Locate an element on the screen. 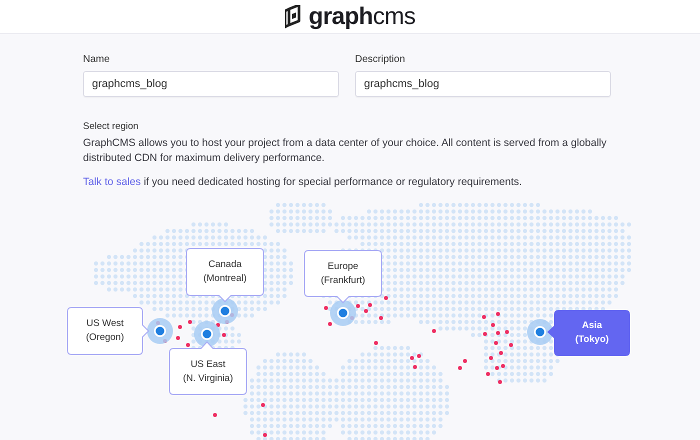 This screenshot has height=440, width=700. region-callout: Canada (Montreal) is located at coordinates (225, 275).